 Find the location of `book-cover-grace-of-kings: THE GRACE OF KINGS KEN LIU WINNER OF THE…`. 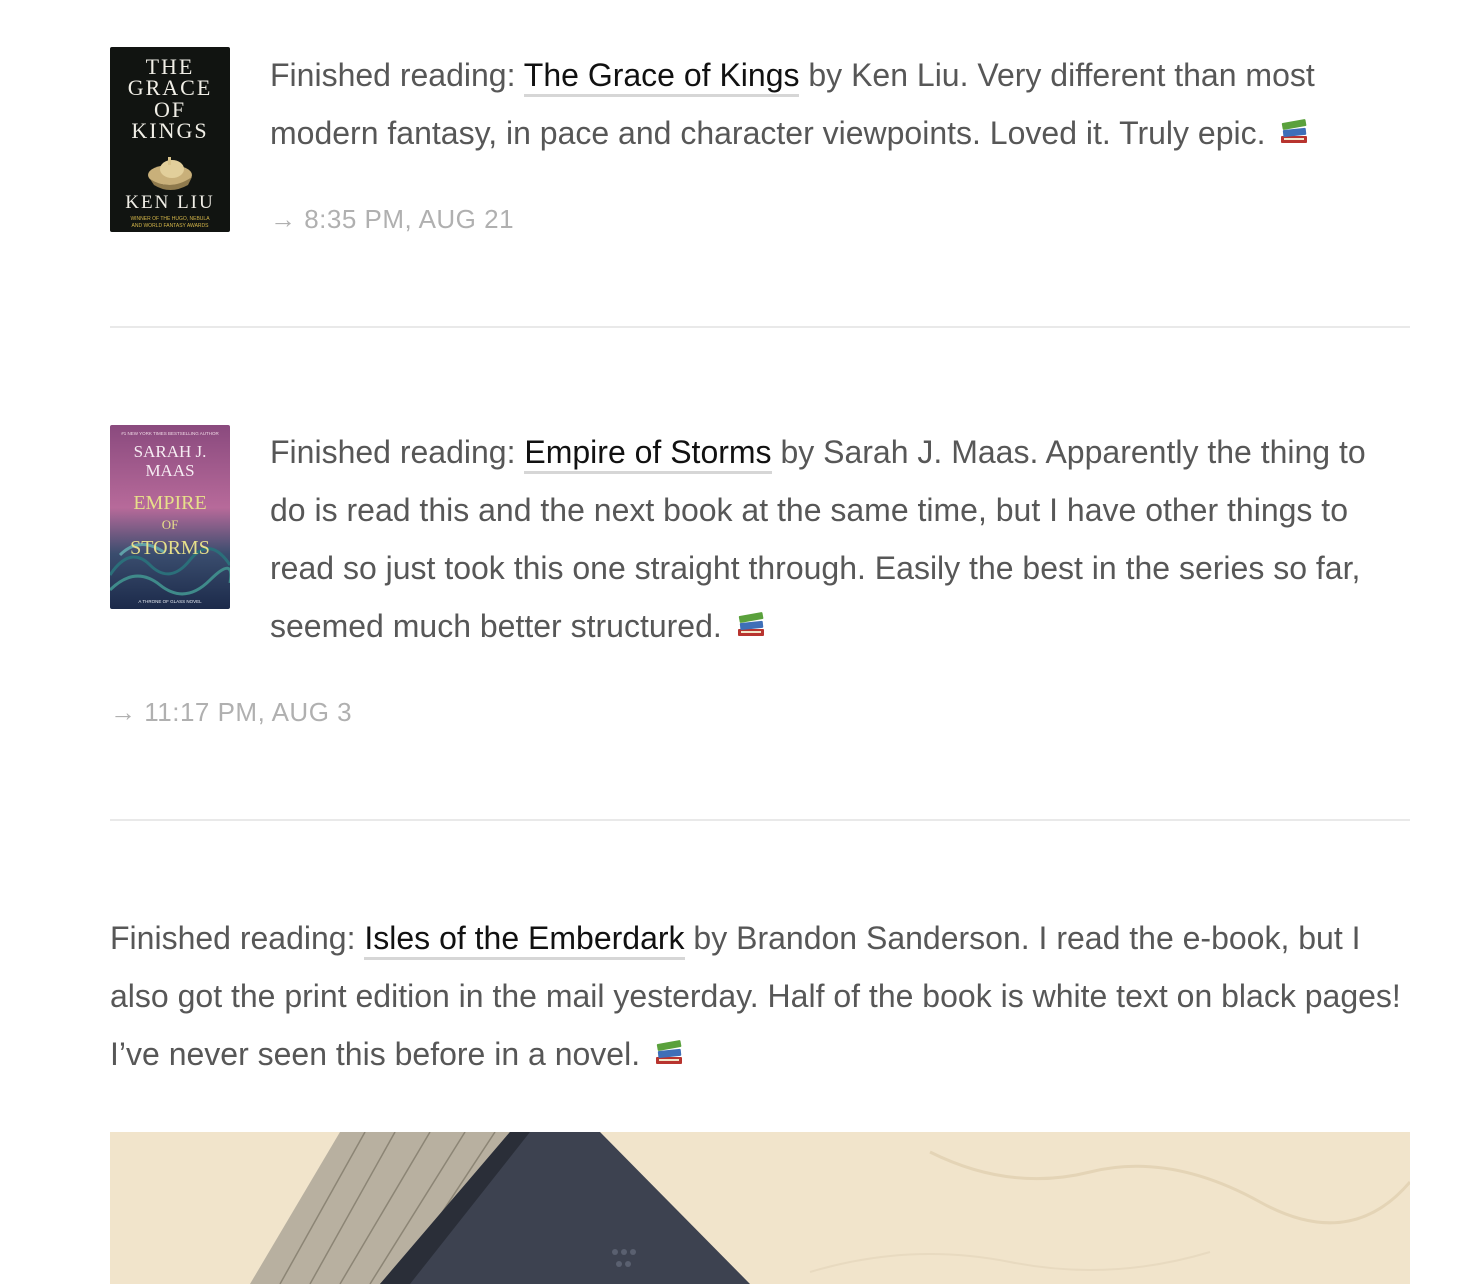

book-cover-grace-of-kings: THE GRACE OF KINGS KEN LIU WINNER OF THE… is located at coordinates (170, 139).